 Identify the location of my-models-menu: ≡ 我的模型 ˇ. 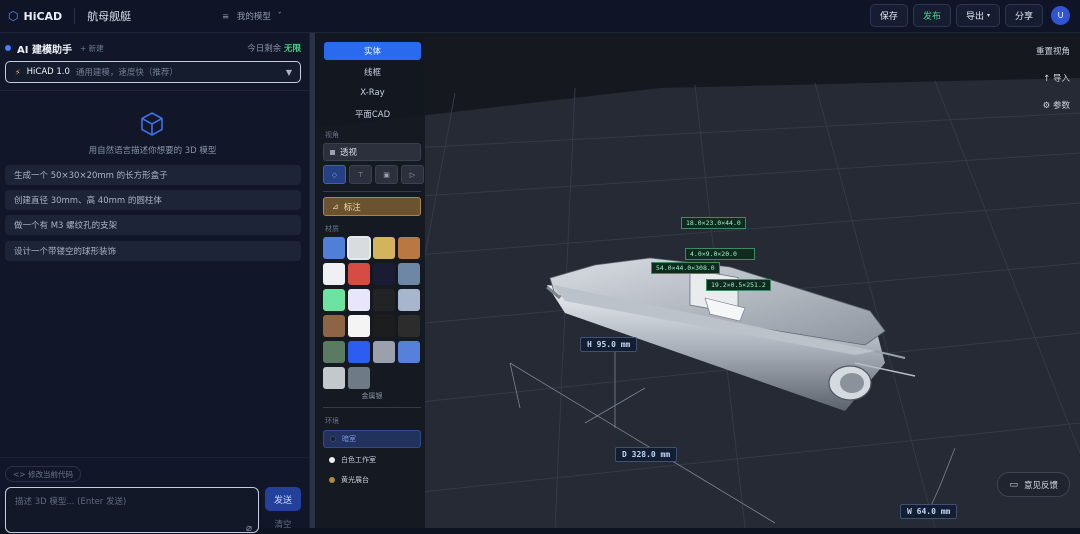
(252, 16).